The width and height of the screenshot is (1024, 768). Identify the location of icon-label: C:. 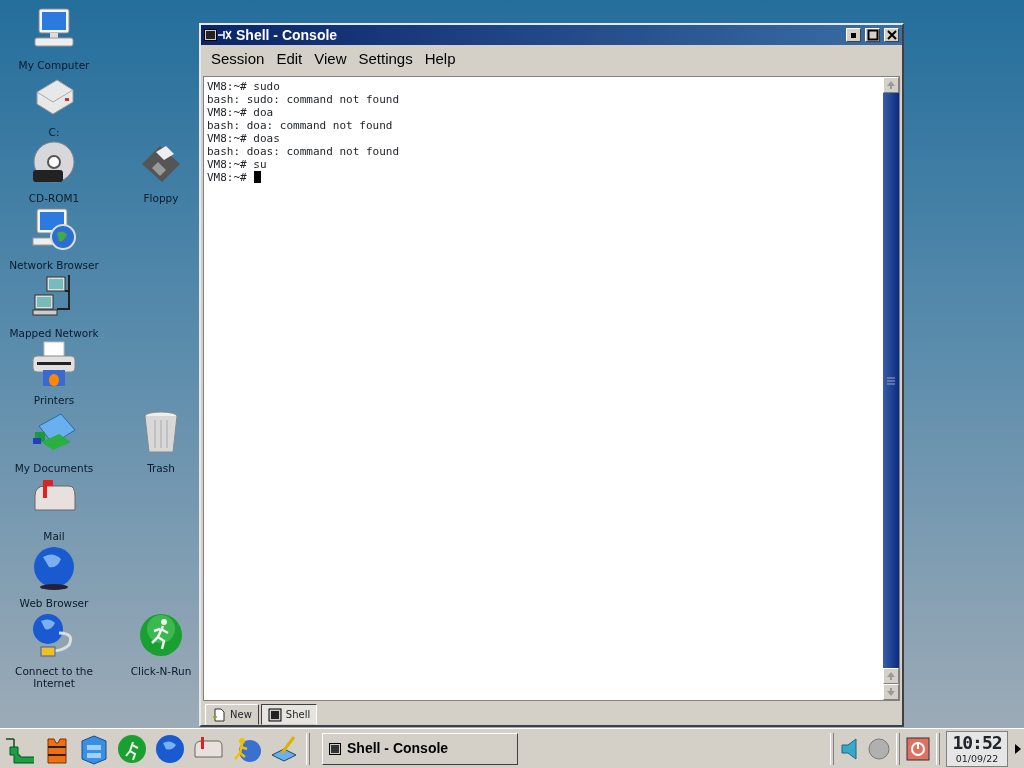
(54, 132).